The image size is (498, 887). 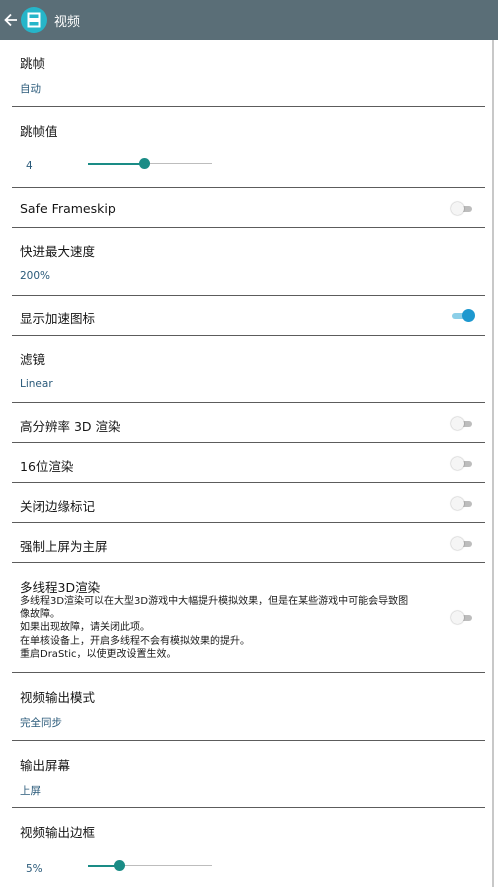 What do you see at coordinates (248, 316) in the screenshot?
I see `setting-show-speed-icon: 显示加速图标` at bounding box center [248, 316].